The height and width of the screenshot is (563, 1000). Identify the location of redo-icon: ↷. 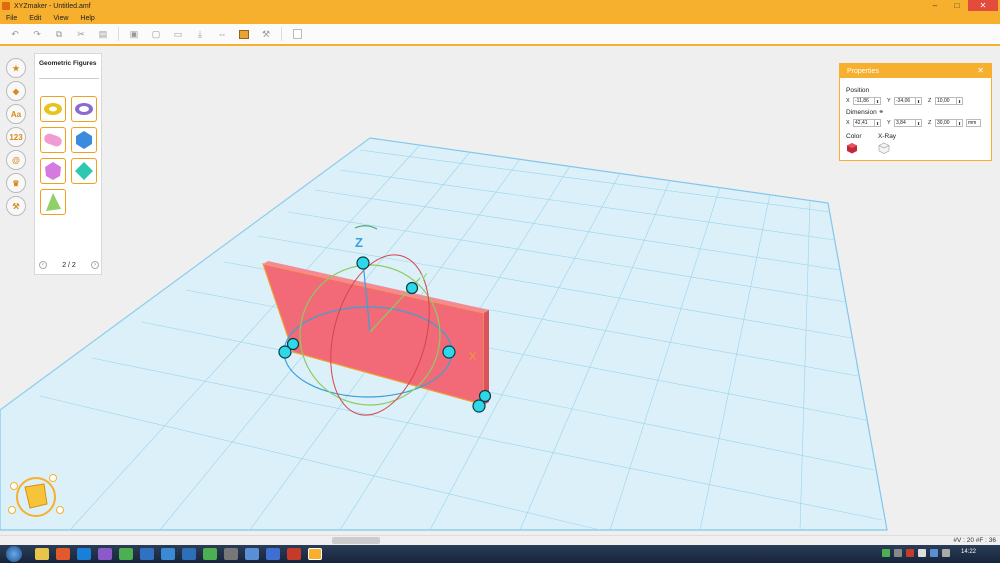
(37, 34).